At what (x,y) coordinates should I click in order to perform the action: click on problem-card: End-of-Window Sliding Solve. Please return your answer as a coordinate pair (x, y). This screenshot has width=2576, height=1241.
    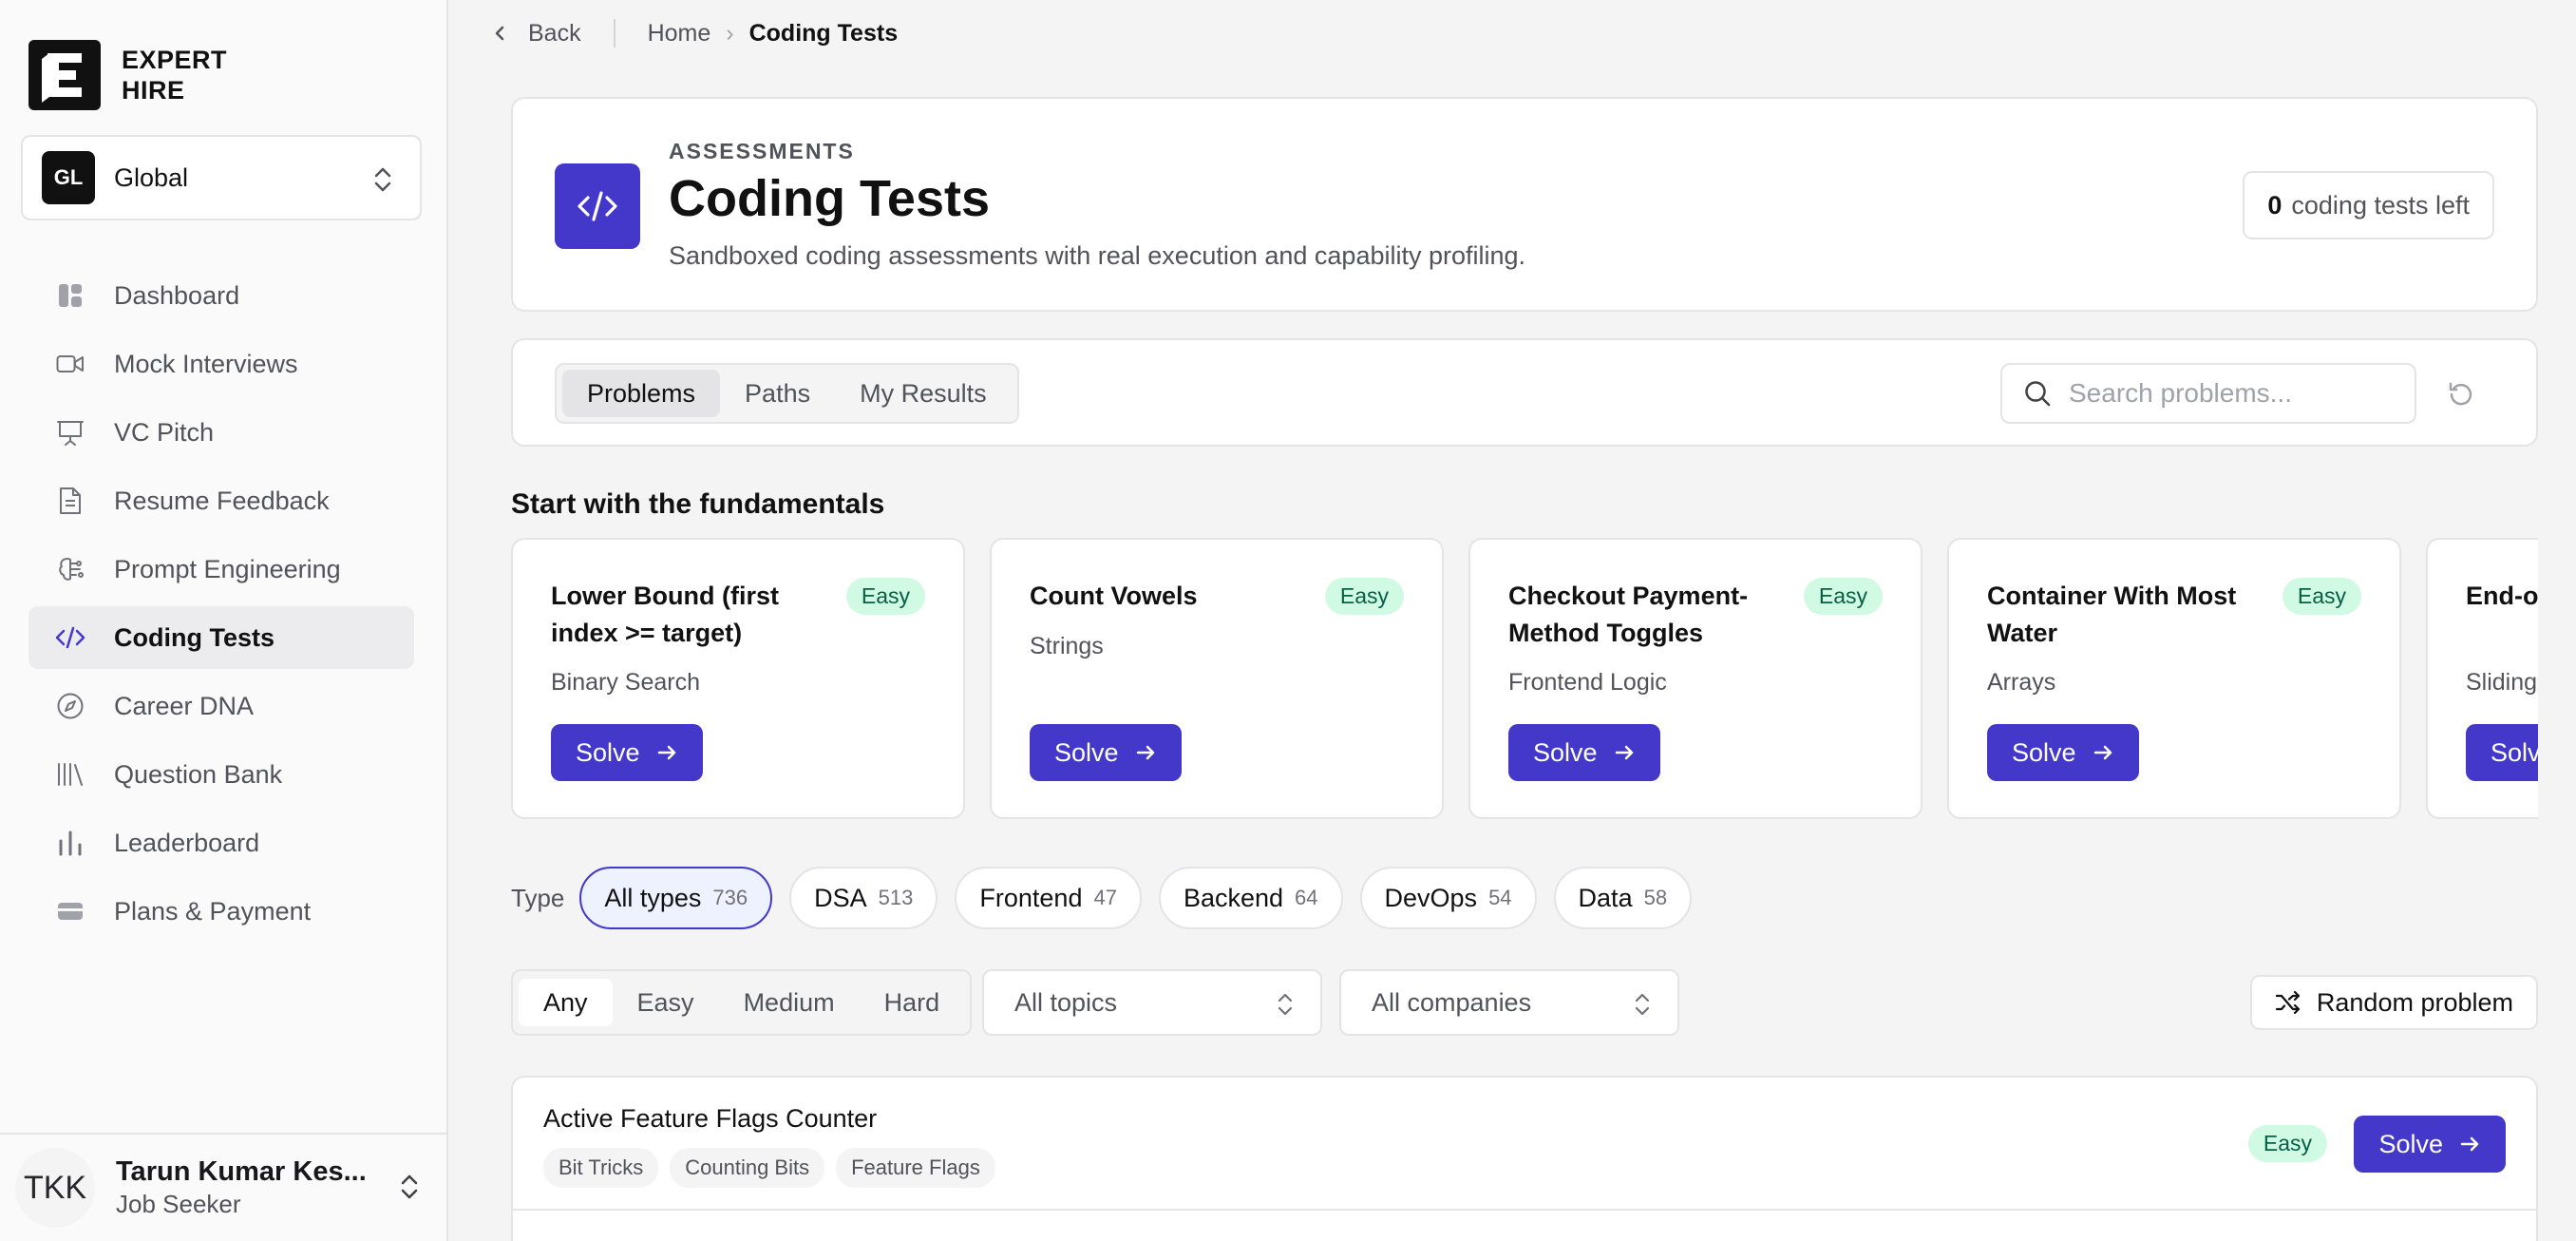
    Looking at the image, I should click on (2482, 678).